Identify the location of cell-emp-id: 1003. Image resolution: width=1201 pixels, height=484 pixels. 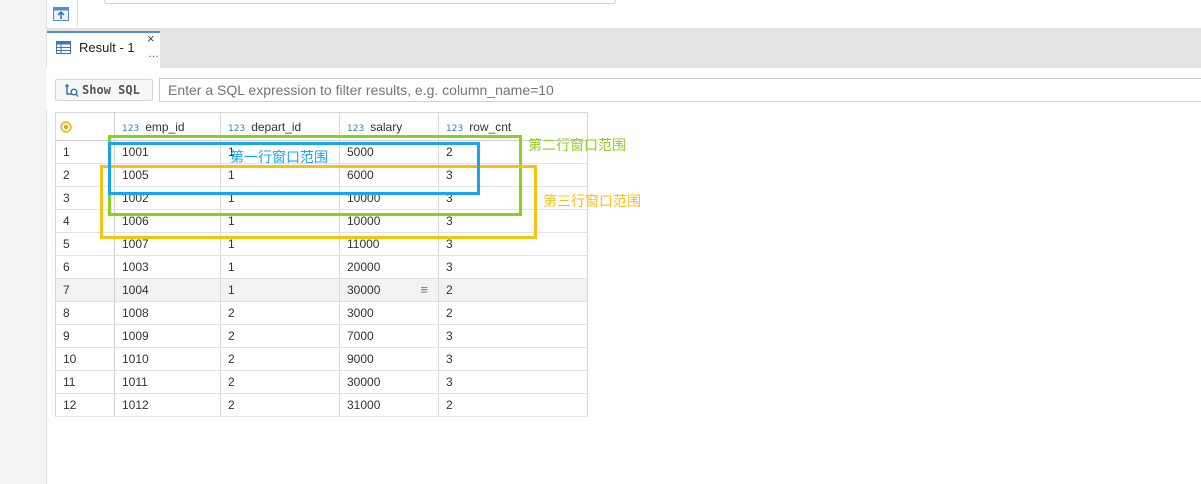
(167, 267).